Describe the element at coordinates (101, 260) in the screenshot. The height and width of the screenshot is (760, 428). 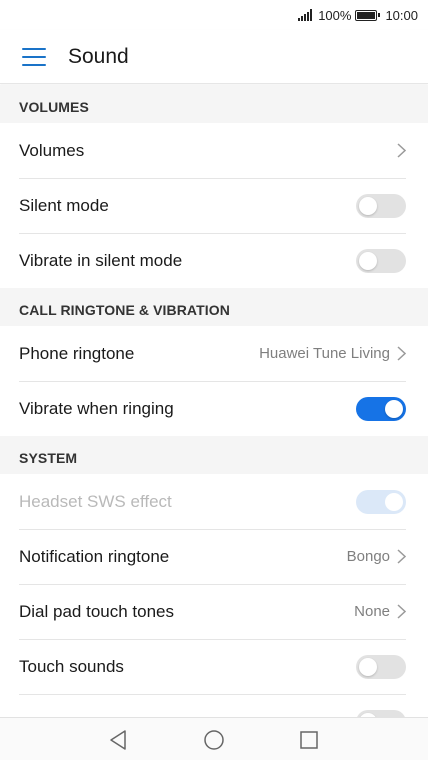
I see `setting-label: Vibrate in silent mode` at that location.